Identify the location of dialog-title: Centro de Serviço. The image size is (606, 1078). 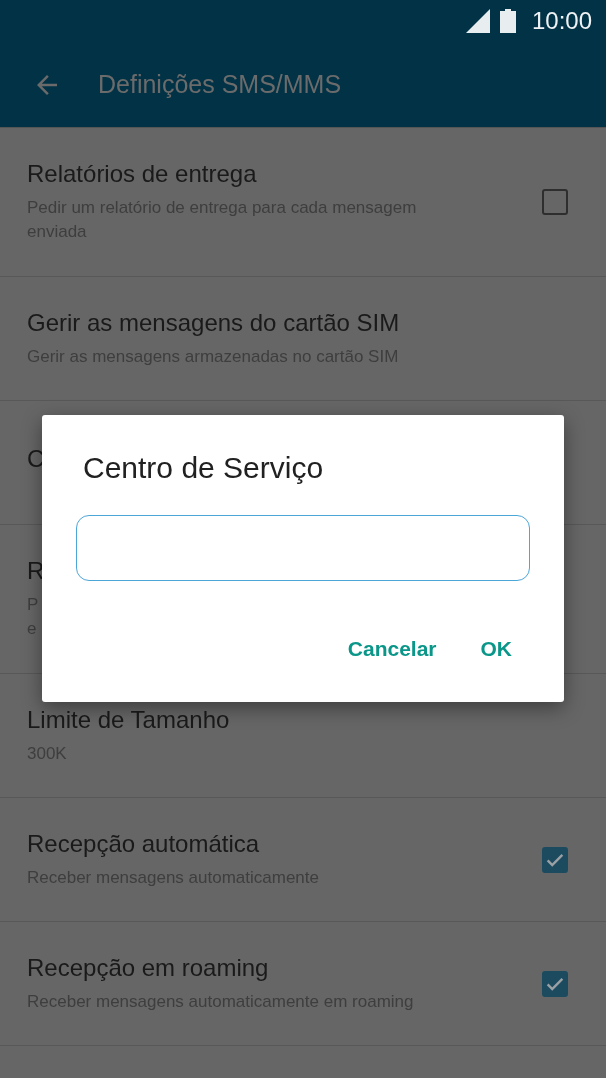
(204, 468).